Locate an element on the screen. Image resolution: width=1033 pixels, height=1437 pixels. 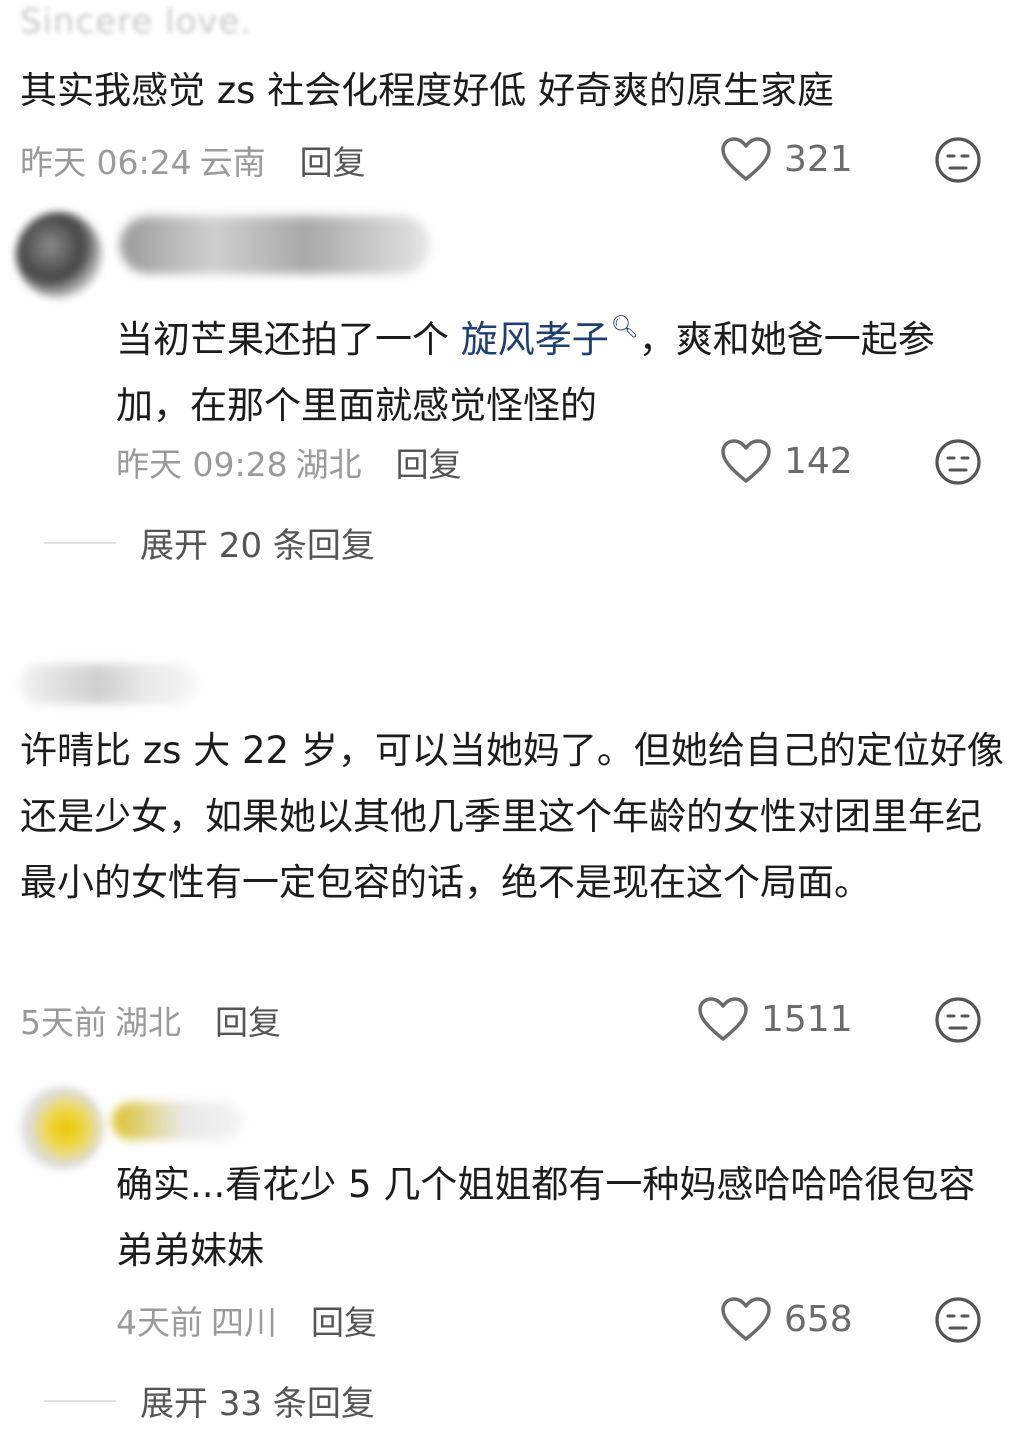
like-button: 1511 is located at coordinates (775, 1019).